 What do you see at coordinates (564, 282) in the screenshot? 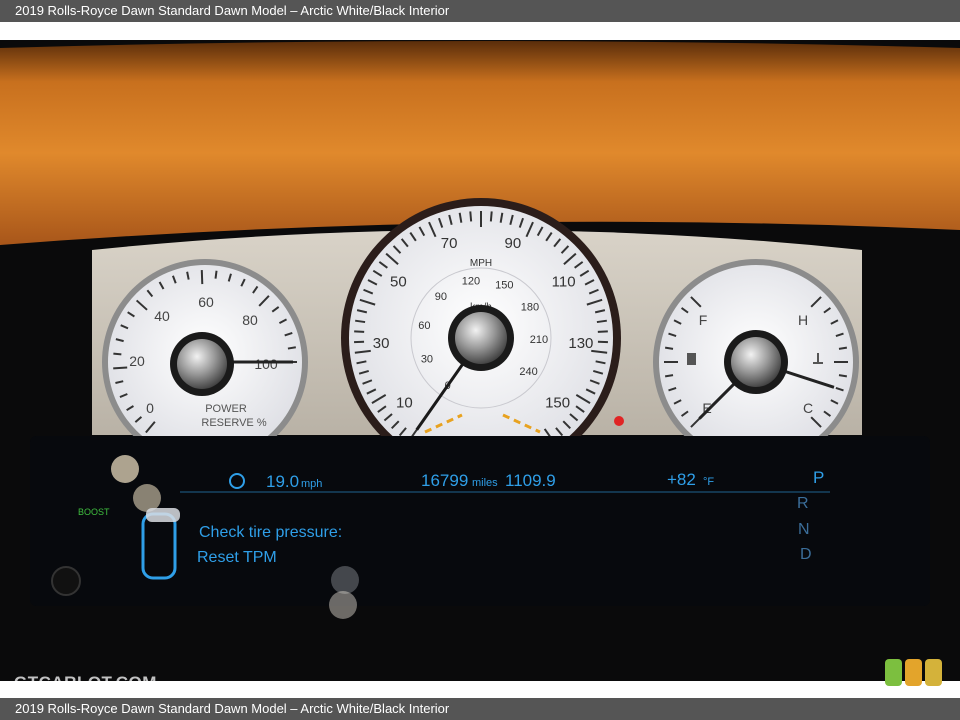
I see `mph-tick-110: 110` at bounding box center [564, 282].